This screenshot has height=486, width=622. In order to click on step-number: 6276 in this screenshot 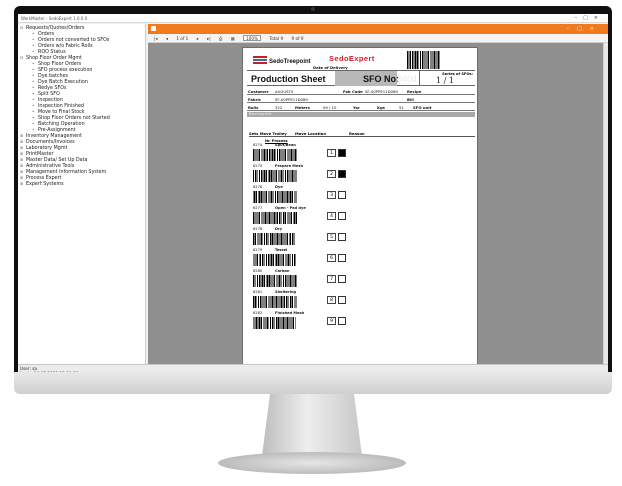, I will do `click(258, 187)`.